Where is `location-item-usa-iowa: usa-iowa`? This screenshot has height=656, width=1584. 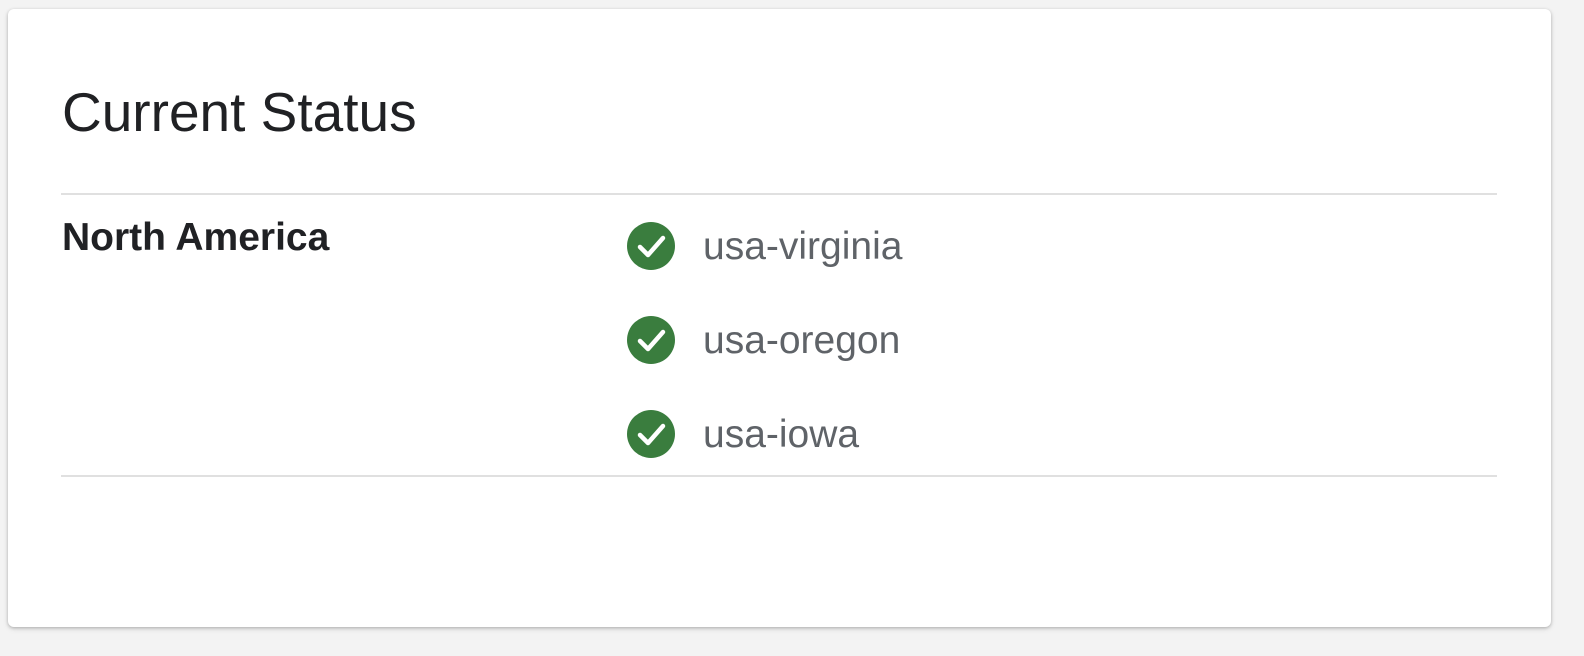 location-item-usa-iowa: usa-iowa is located at coordinates (764, 434).